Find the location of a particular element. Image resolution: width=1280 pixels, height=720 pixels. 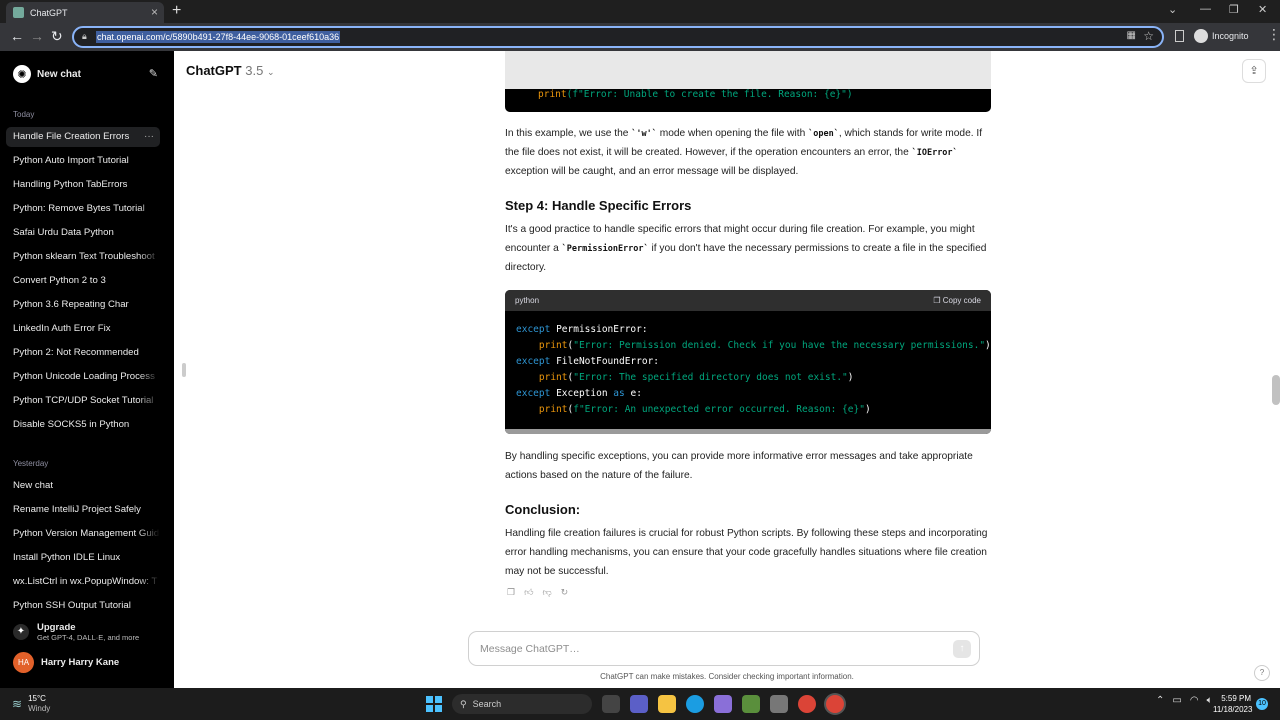

sidebar-chat-item: Python Unicode Loading Process is located at coordinates (83, 377).